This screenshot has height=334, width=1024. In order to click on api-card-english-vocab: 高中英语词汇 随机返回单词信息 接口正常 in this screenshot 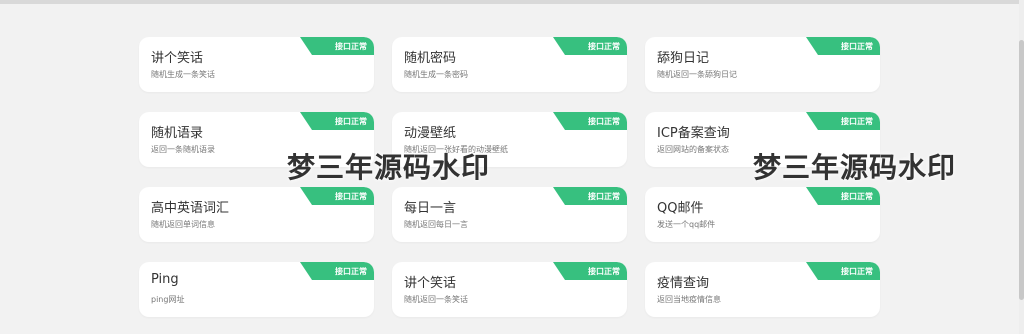, I will do `click(256, 214)`.